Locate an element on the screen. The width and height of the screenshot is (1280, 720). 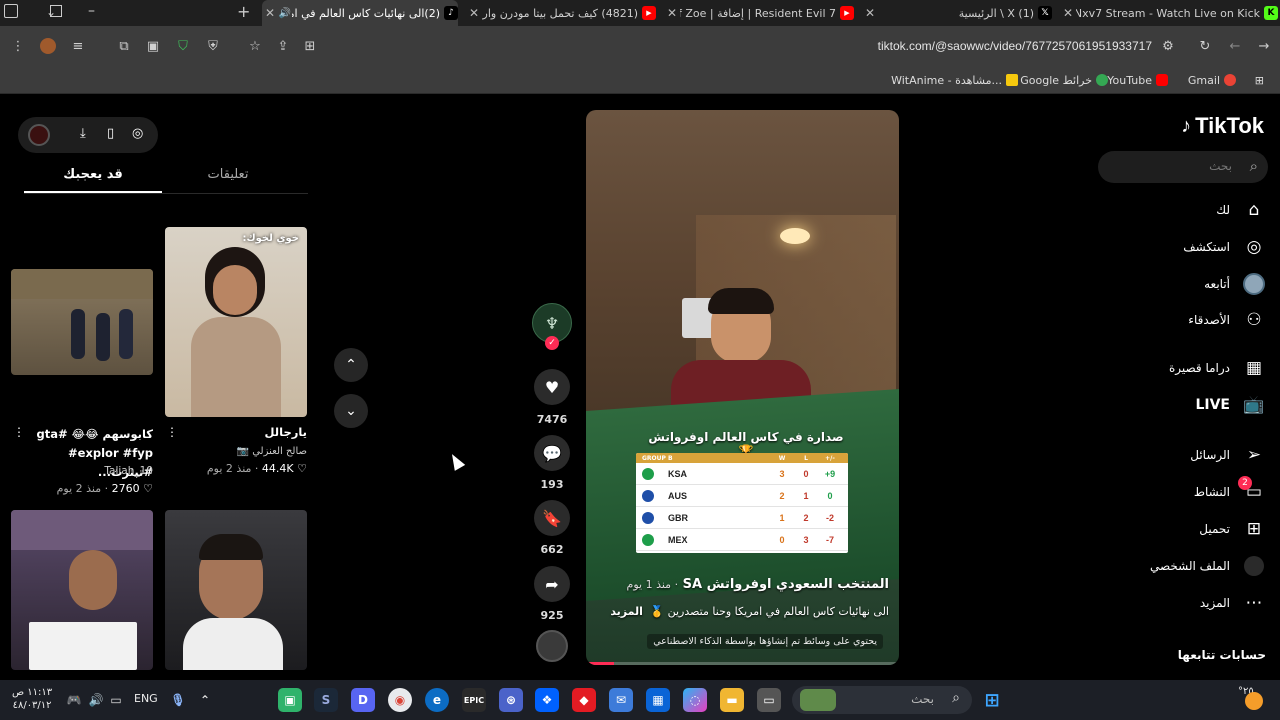
language-indicator: ENG is located at coordinates (146, 698).